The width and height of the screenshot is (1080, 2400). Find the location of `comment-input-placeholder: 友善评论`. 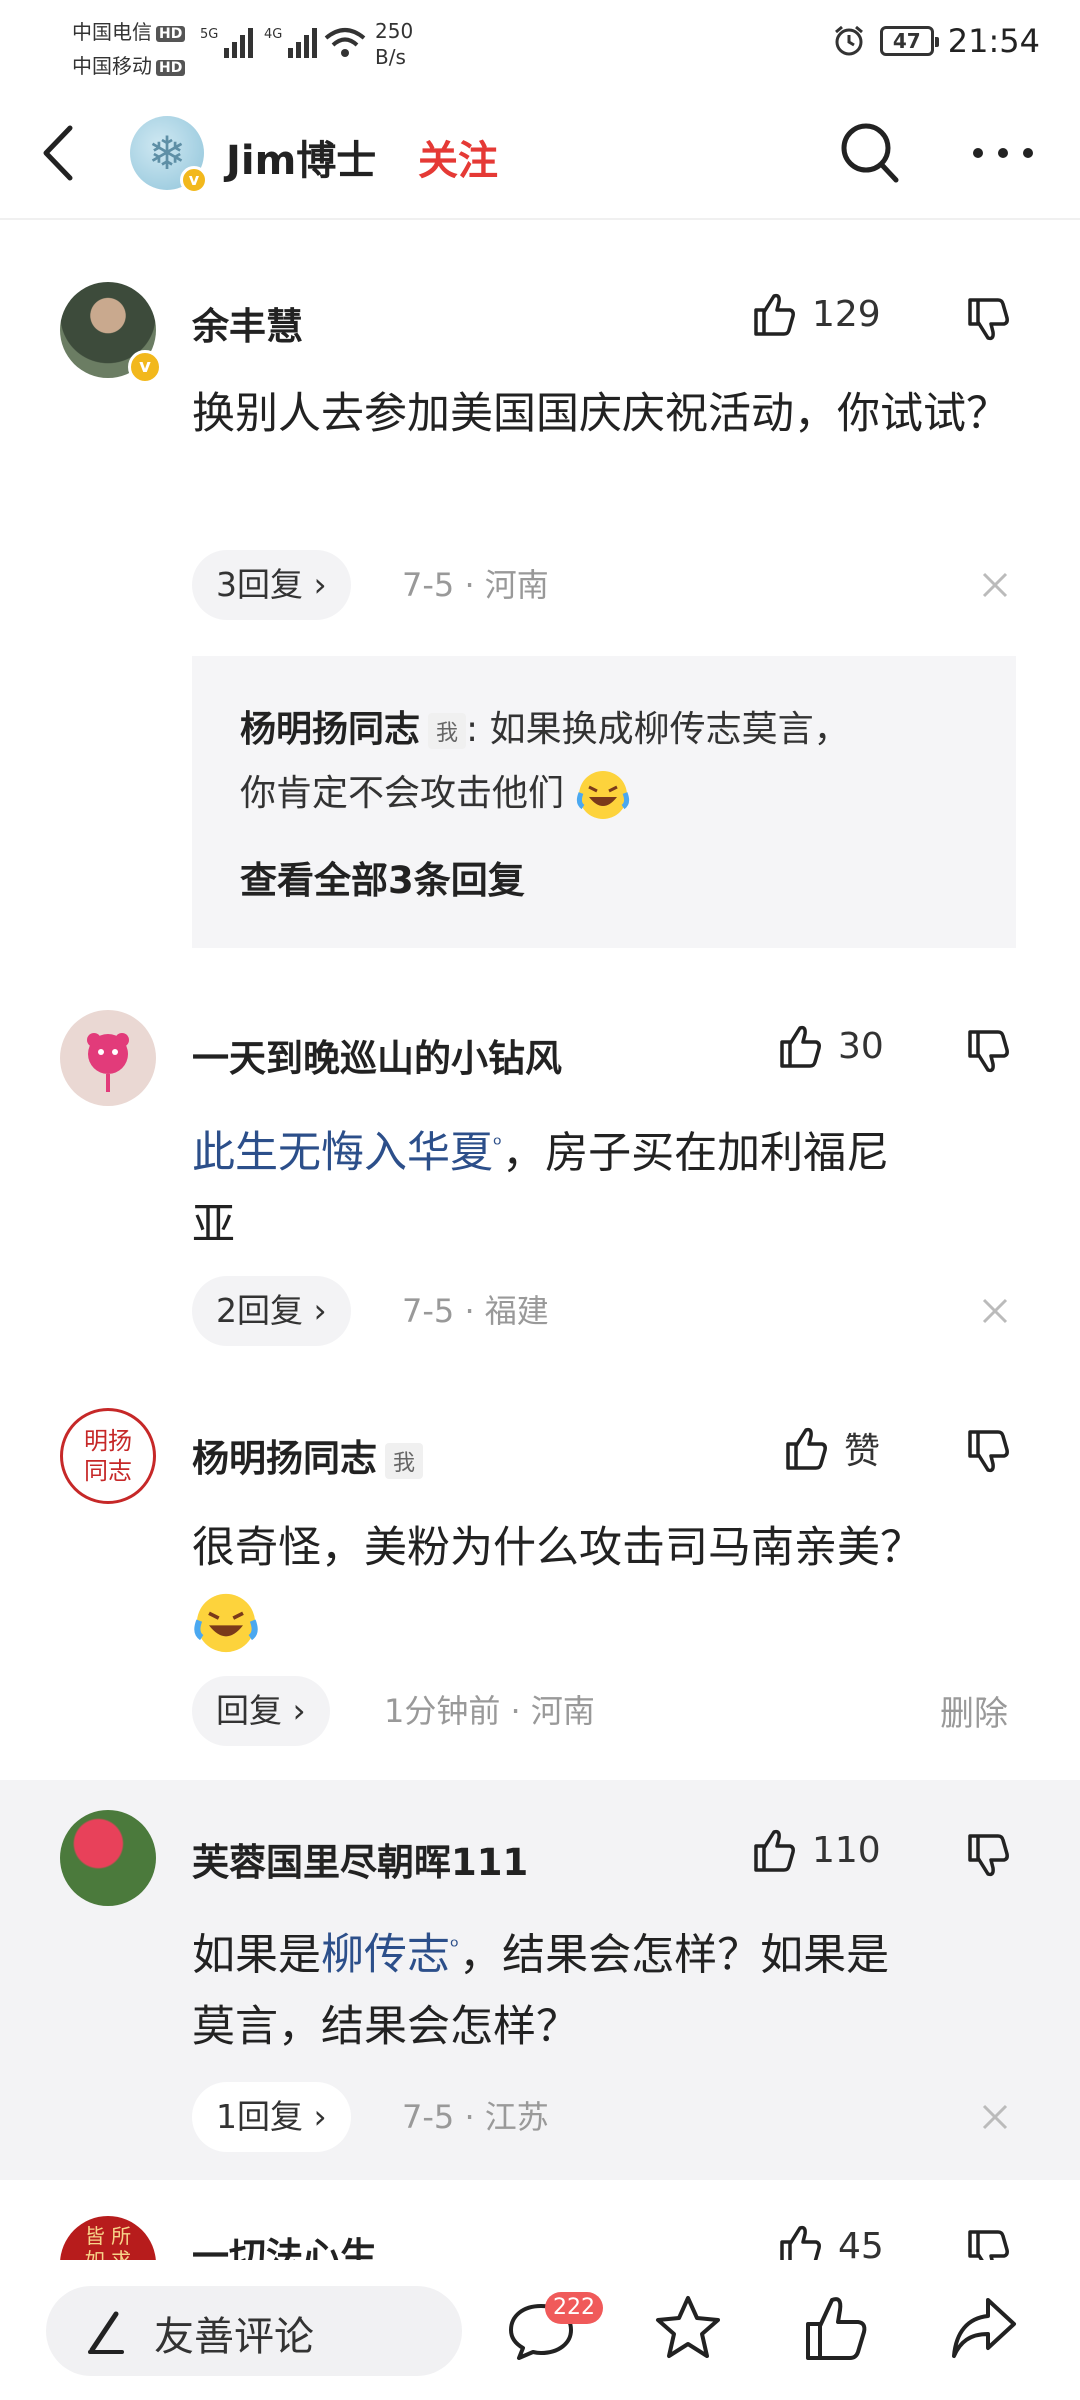

comment-input-placeholder: 友善评论 is located at coordinates (234, 2337).